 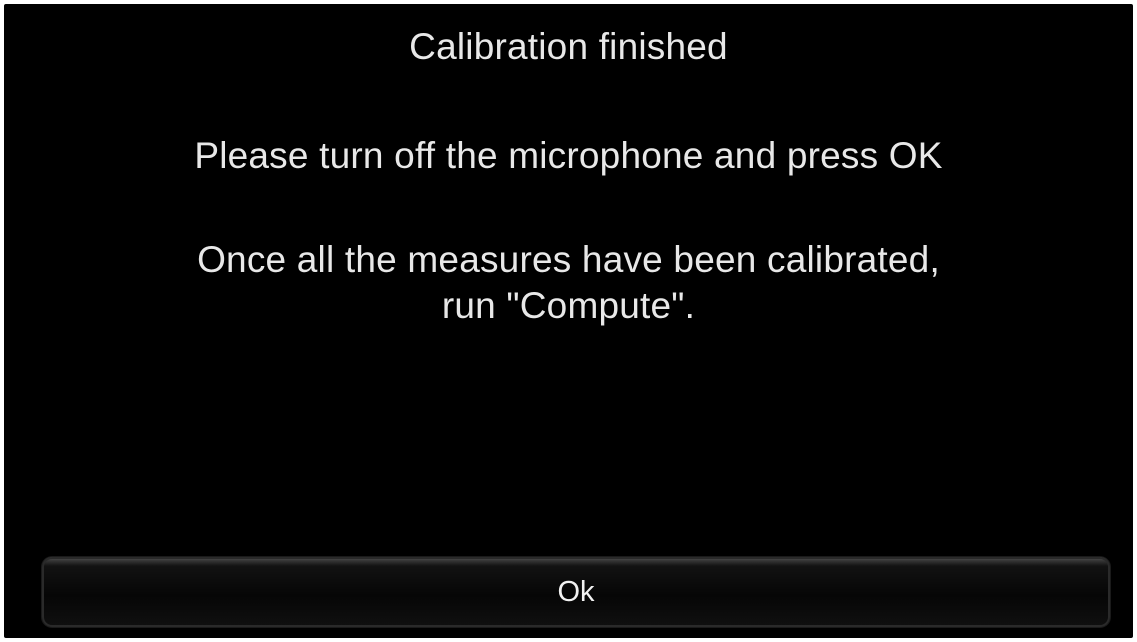 I want to click on dialog-title: Calibration finished, so click(x=568, y=46).